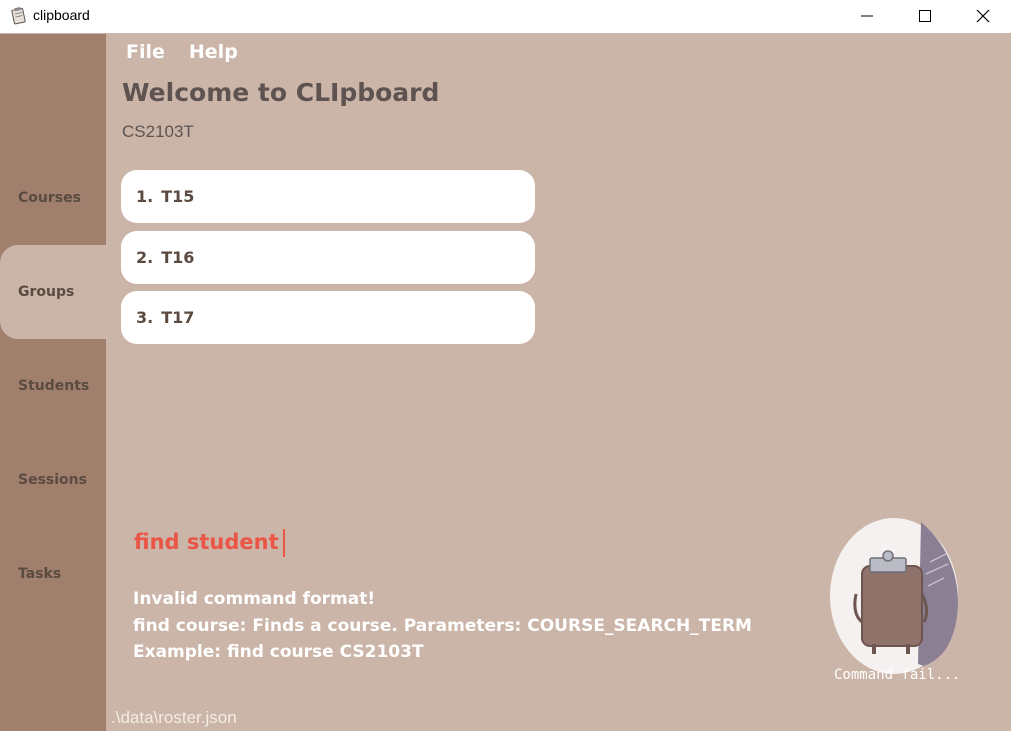 The image size is (1011, 731). I want to click on result-line: Example: find course CS2103T, so click(278, 652).